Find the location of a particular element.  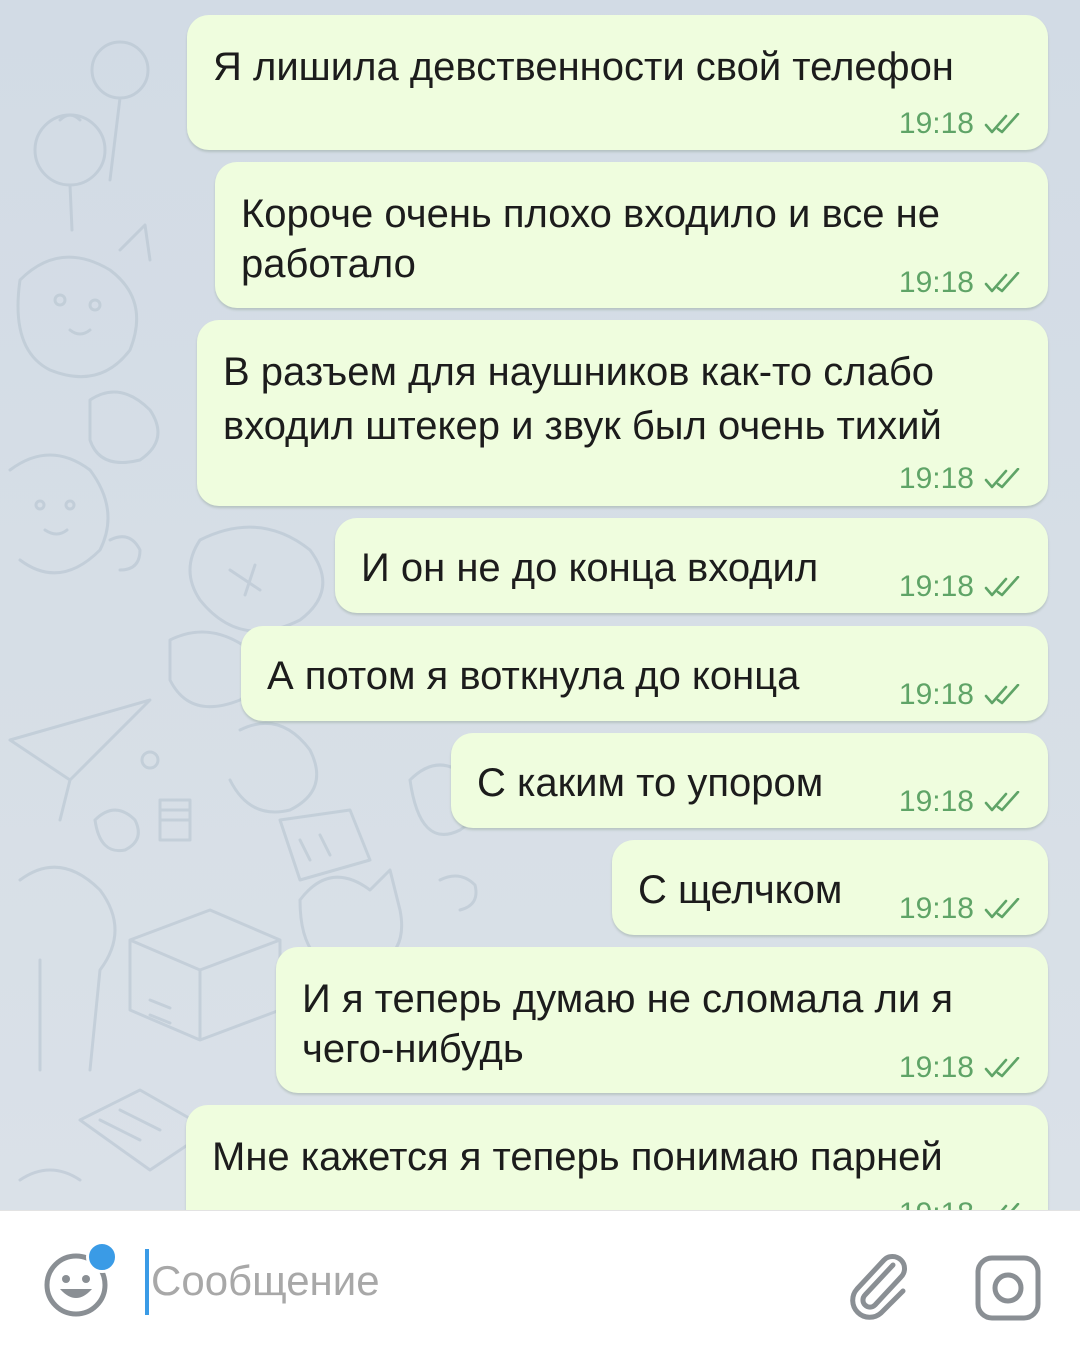

message-text: Мне кажется я теперь понимаю парней is located at coordinates (577, 1157).